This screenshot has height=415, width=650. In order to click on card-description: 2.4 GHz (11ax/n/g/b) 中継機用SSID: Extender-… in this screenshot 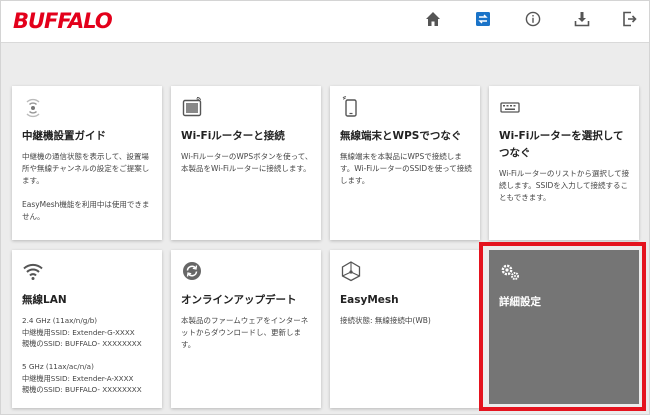, I will do `click(82, 355)`.